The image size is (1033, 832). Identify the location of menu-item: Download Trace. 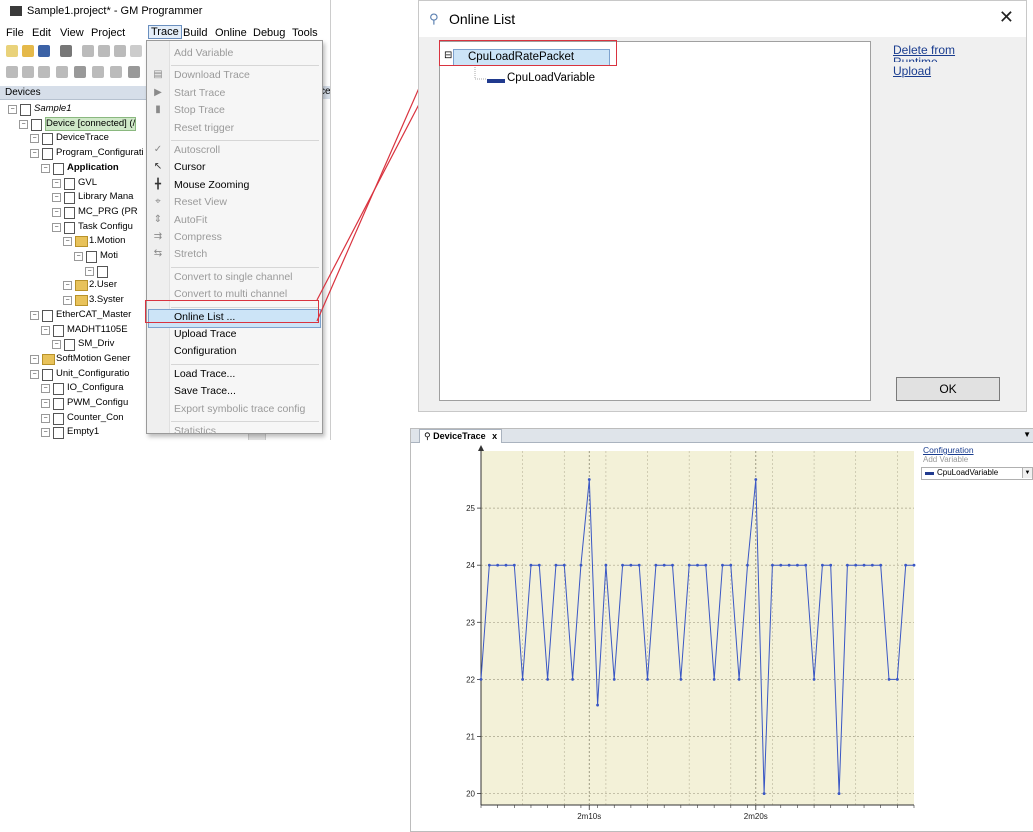
(212, 75).